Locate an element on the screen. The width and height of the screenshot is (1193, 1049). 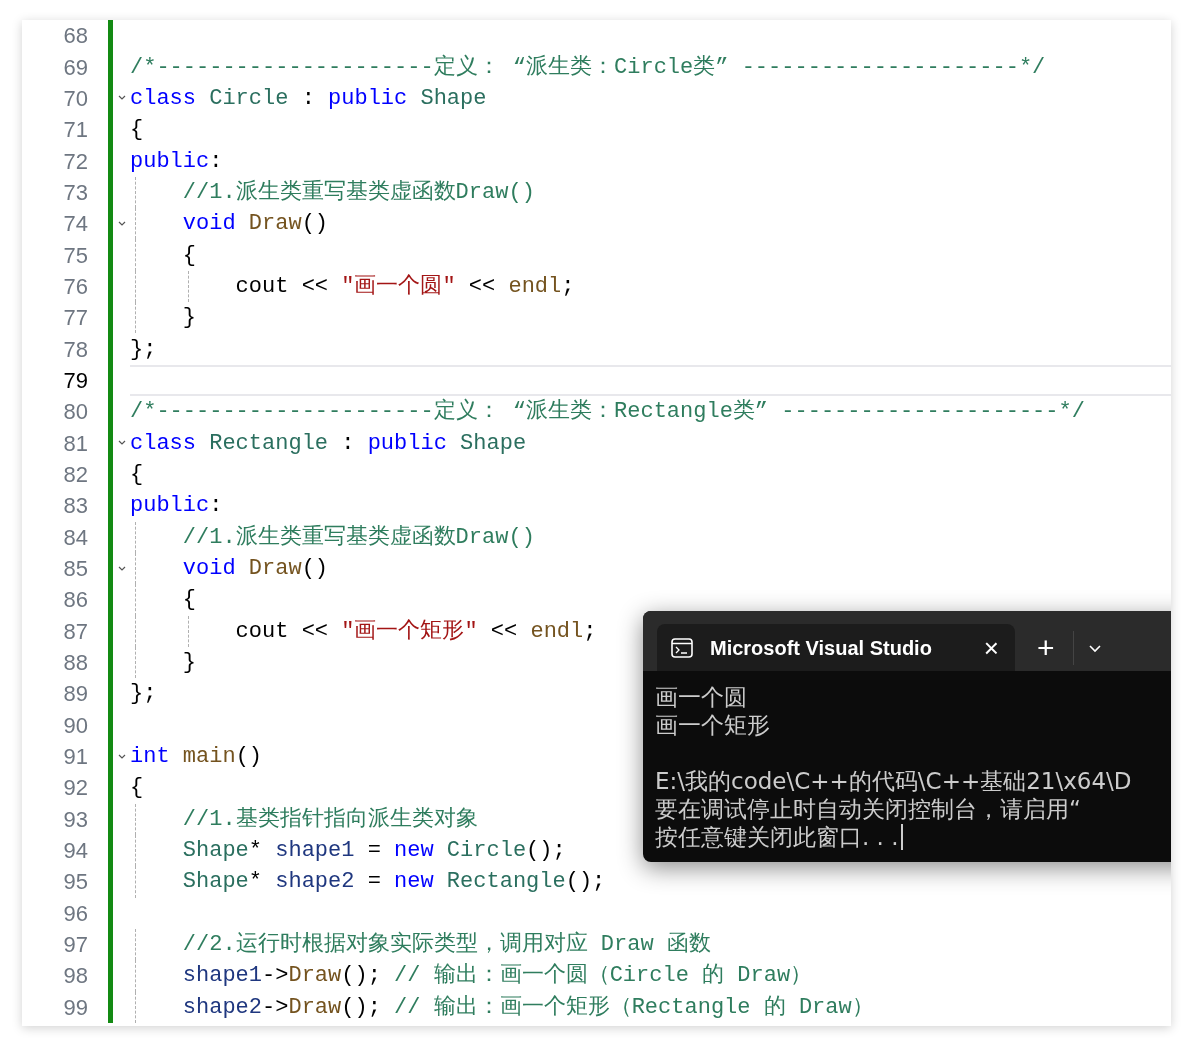
code-line: Shape* shape2 = new Rectangle(); is located at coordinates (393, 882).